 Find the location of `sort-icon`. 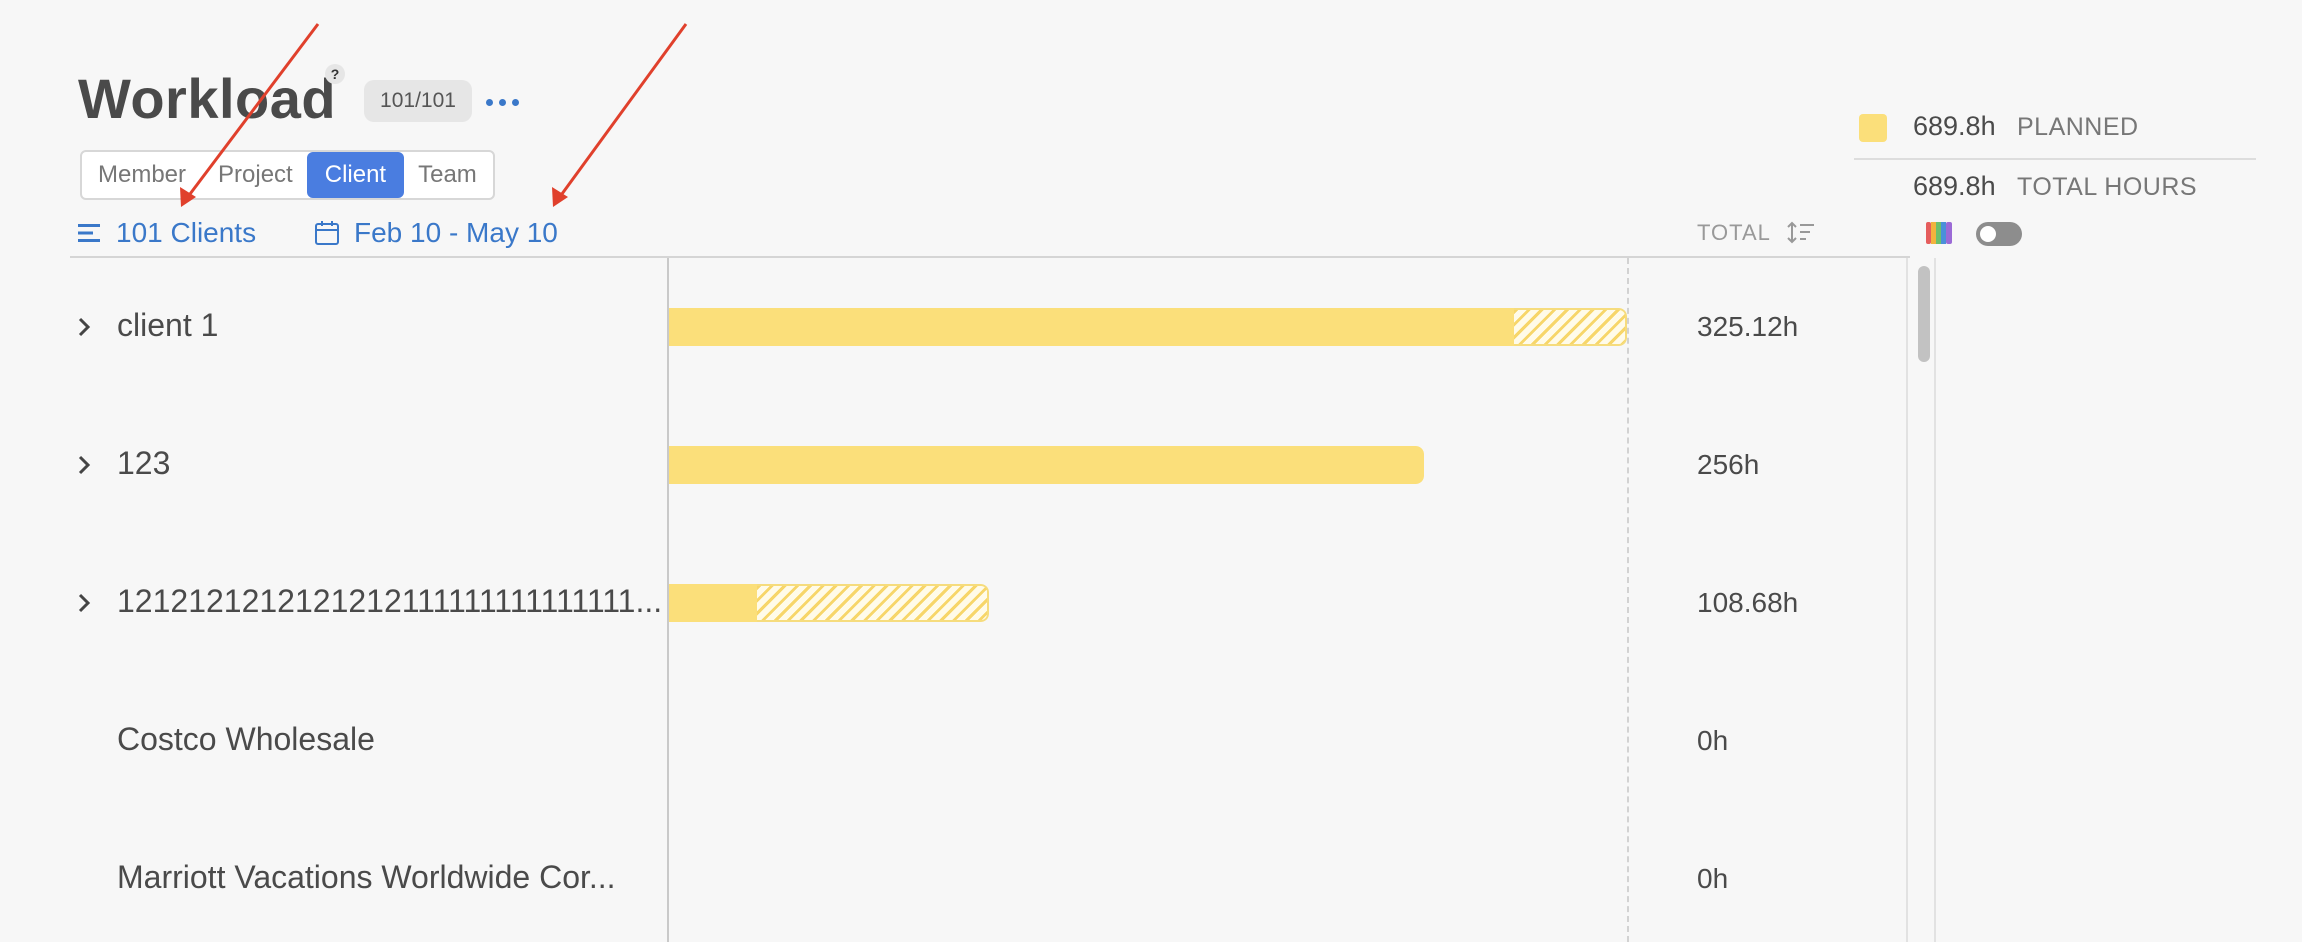

sort-icon is located at coordinates (1801, 233).